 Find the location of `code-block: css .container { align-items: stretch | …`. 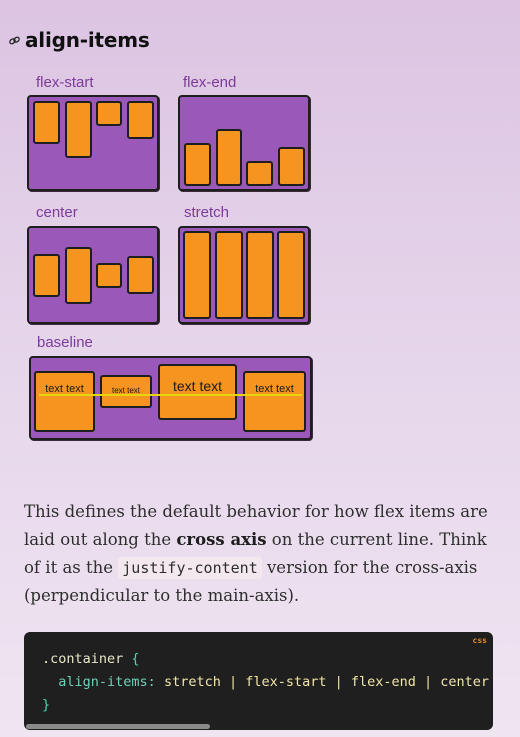

code-block: css .container { align-items: stretch | … is located at coordinates (258, 681).